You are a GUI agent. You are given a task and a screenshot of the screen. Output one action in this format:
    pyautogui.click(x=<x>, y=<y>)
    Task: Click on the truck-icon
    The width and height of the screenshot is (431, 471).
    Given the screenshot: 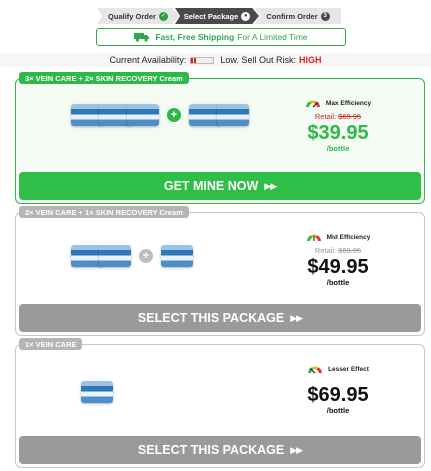 What is the action you would take?
    pyautogui.click(x=142, y=37)
    